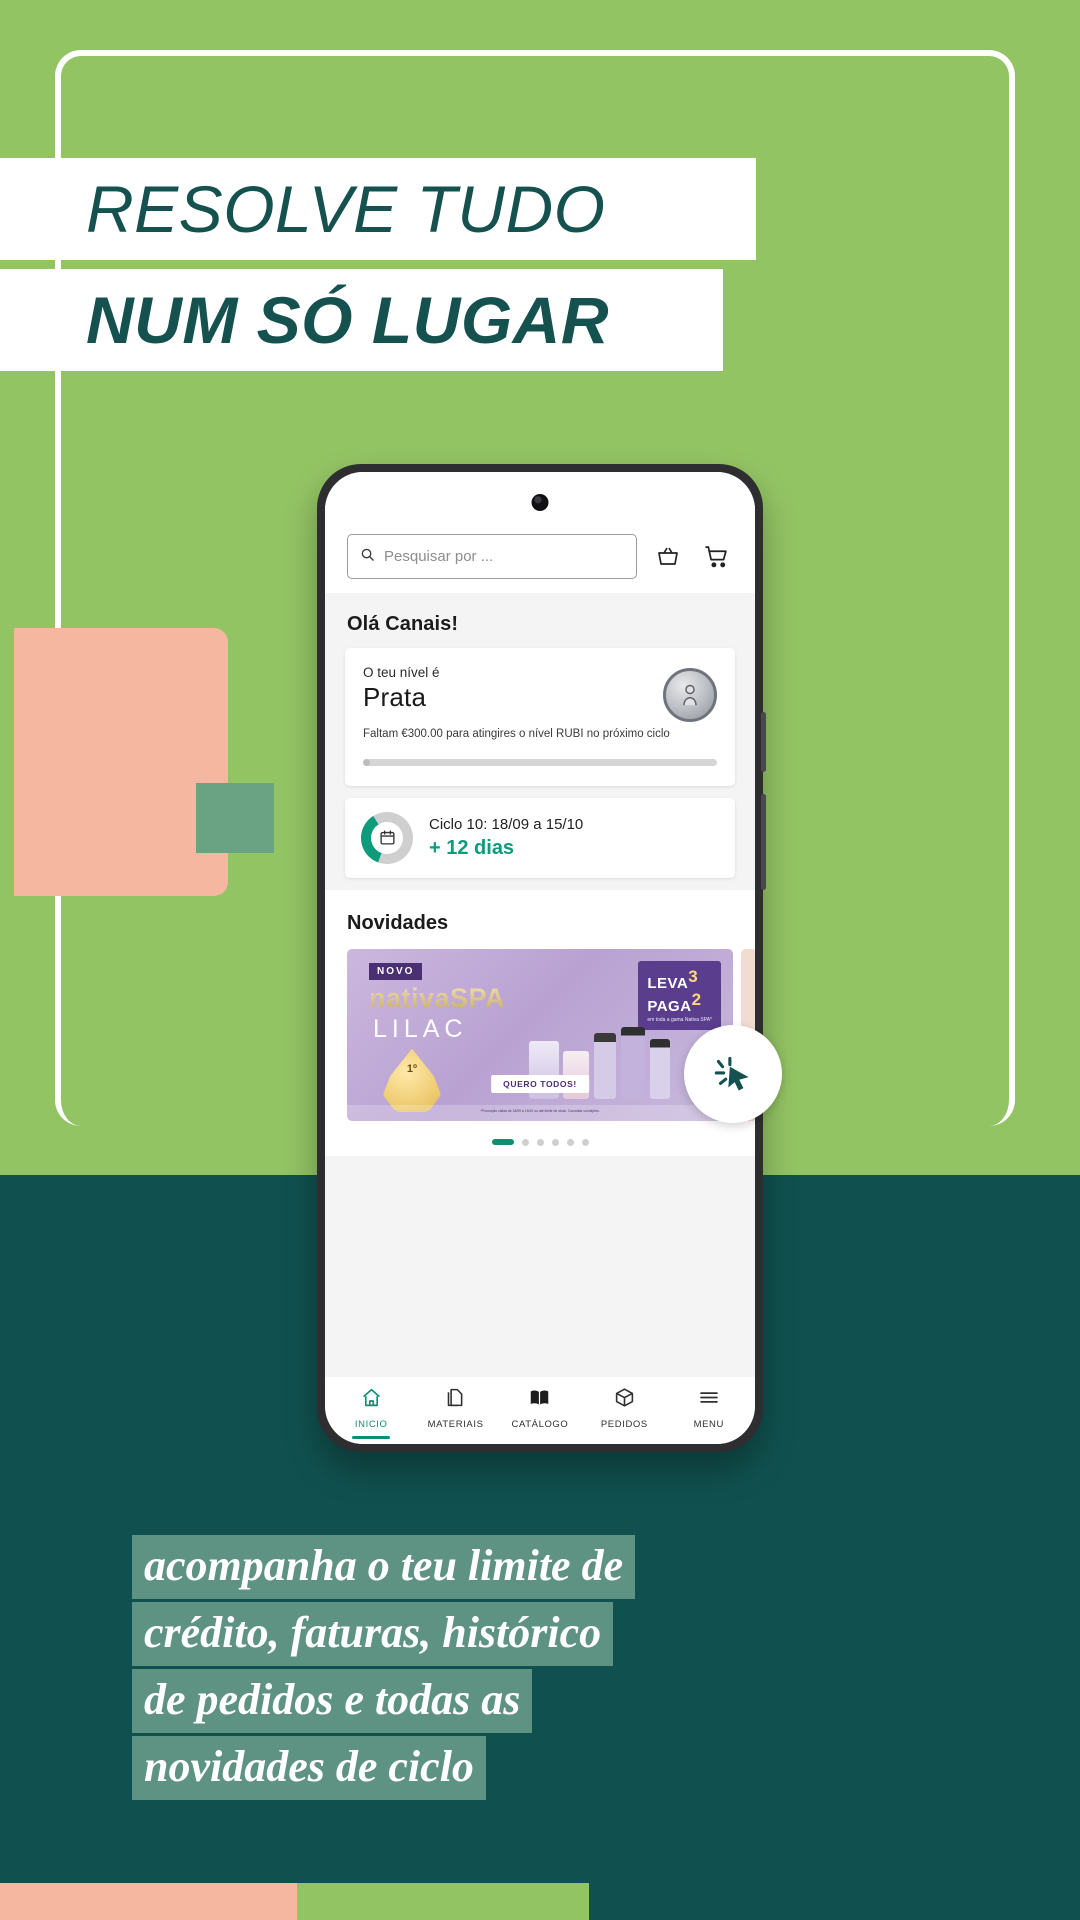 Image resolution: width=1080 pixels, height=1920 pixels. What do you see at coordinates (679, 1020) in the screenshot?
I see `offer-small-print: em toda a gama Nativa SPA*` at bounding box center [679, 1020].